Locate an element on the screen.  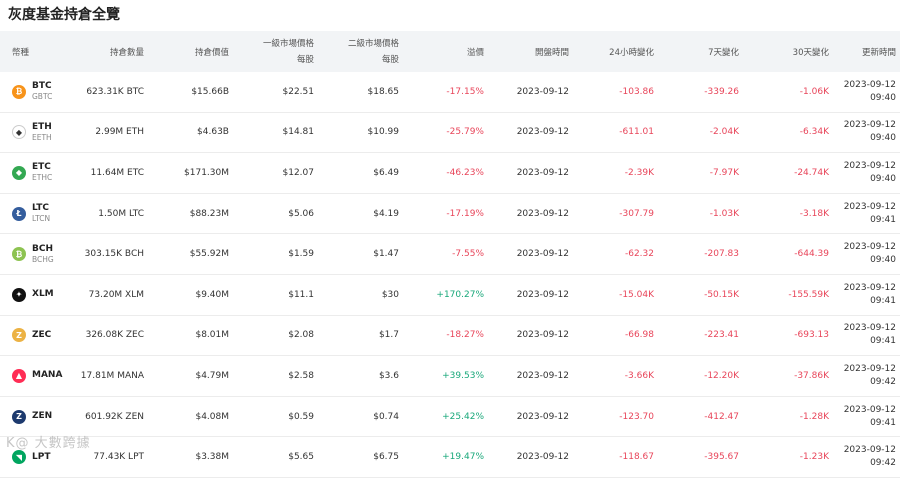
change-24h: -307.79 is located at coordinates (636, 213).